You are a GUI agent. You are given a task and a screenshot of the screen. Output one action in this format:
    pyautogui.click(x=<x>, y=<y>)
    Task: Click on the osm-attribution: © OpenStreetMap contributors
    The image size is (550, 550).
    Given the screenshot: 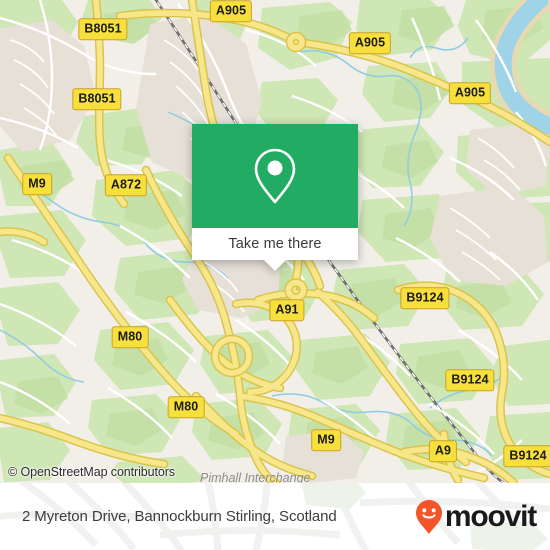 What is the action you would take?
    pyautogui.click(x=91, y=472)
    